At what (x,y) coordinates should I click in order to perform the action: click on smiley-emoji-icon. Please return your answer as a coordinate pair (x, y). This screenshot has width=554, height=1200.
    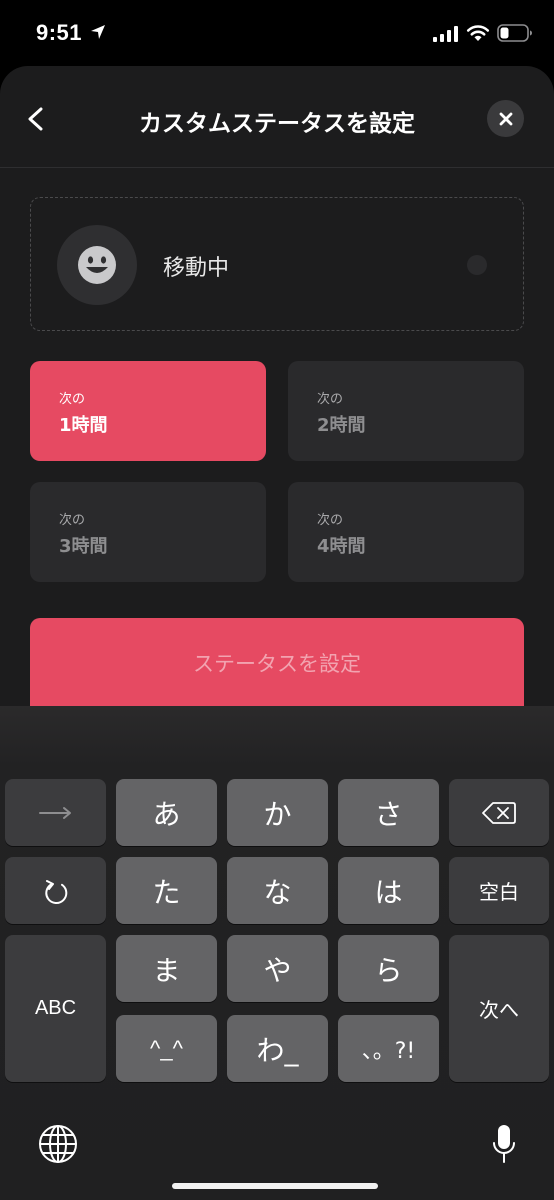
    Looking at the image, I should click on (97, 265).